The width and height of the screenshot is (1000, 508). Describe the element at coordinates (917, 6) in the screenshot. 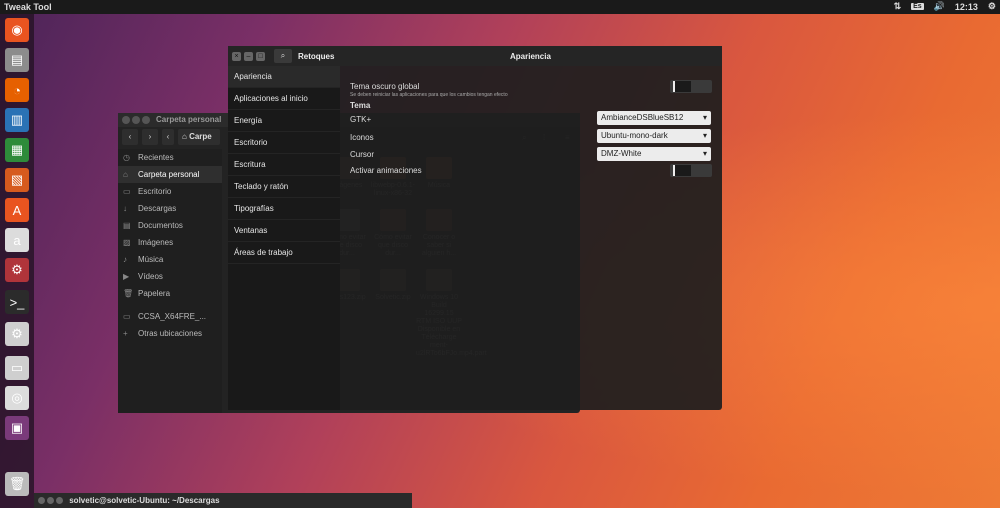

I see `keyboard-layout-indicator: Es` at that location.